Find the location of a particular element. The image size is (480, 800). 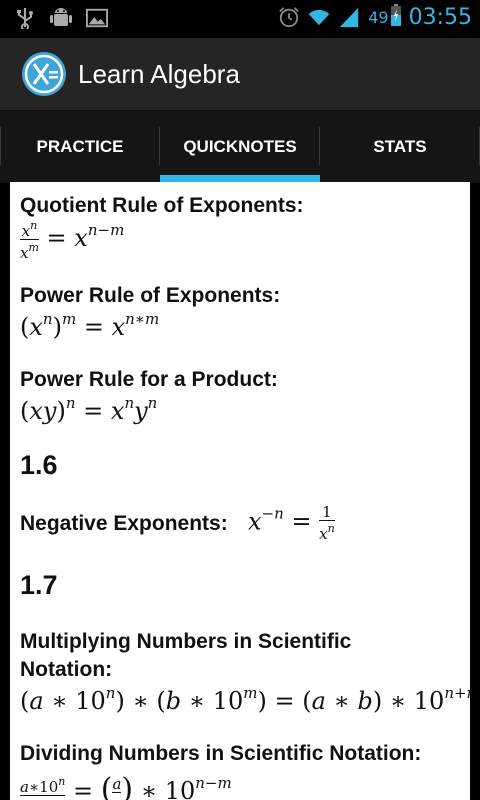

multiply-sci-formula: (a ∗ 10n) ∗ (b ∗ 10m) = (a ∗ b) ∗ 10n+m is located at coordinates (245, 699).